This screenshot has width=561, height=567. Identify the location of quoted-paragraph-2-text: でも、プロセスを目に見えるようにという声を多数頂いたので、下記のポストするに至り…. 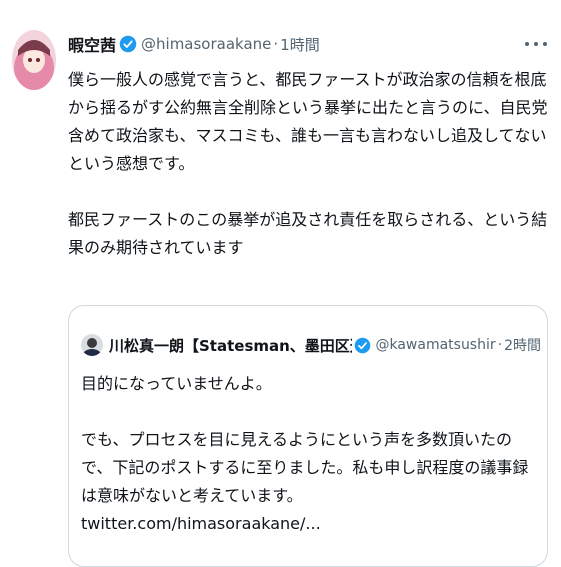
(305, 467).